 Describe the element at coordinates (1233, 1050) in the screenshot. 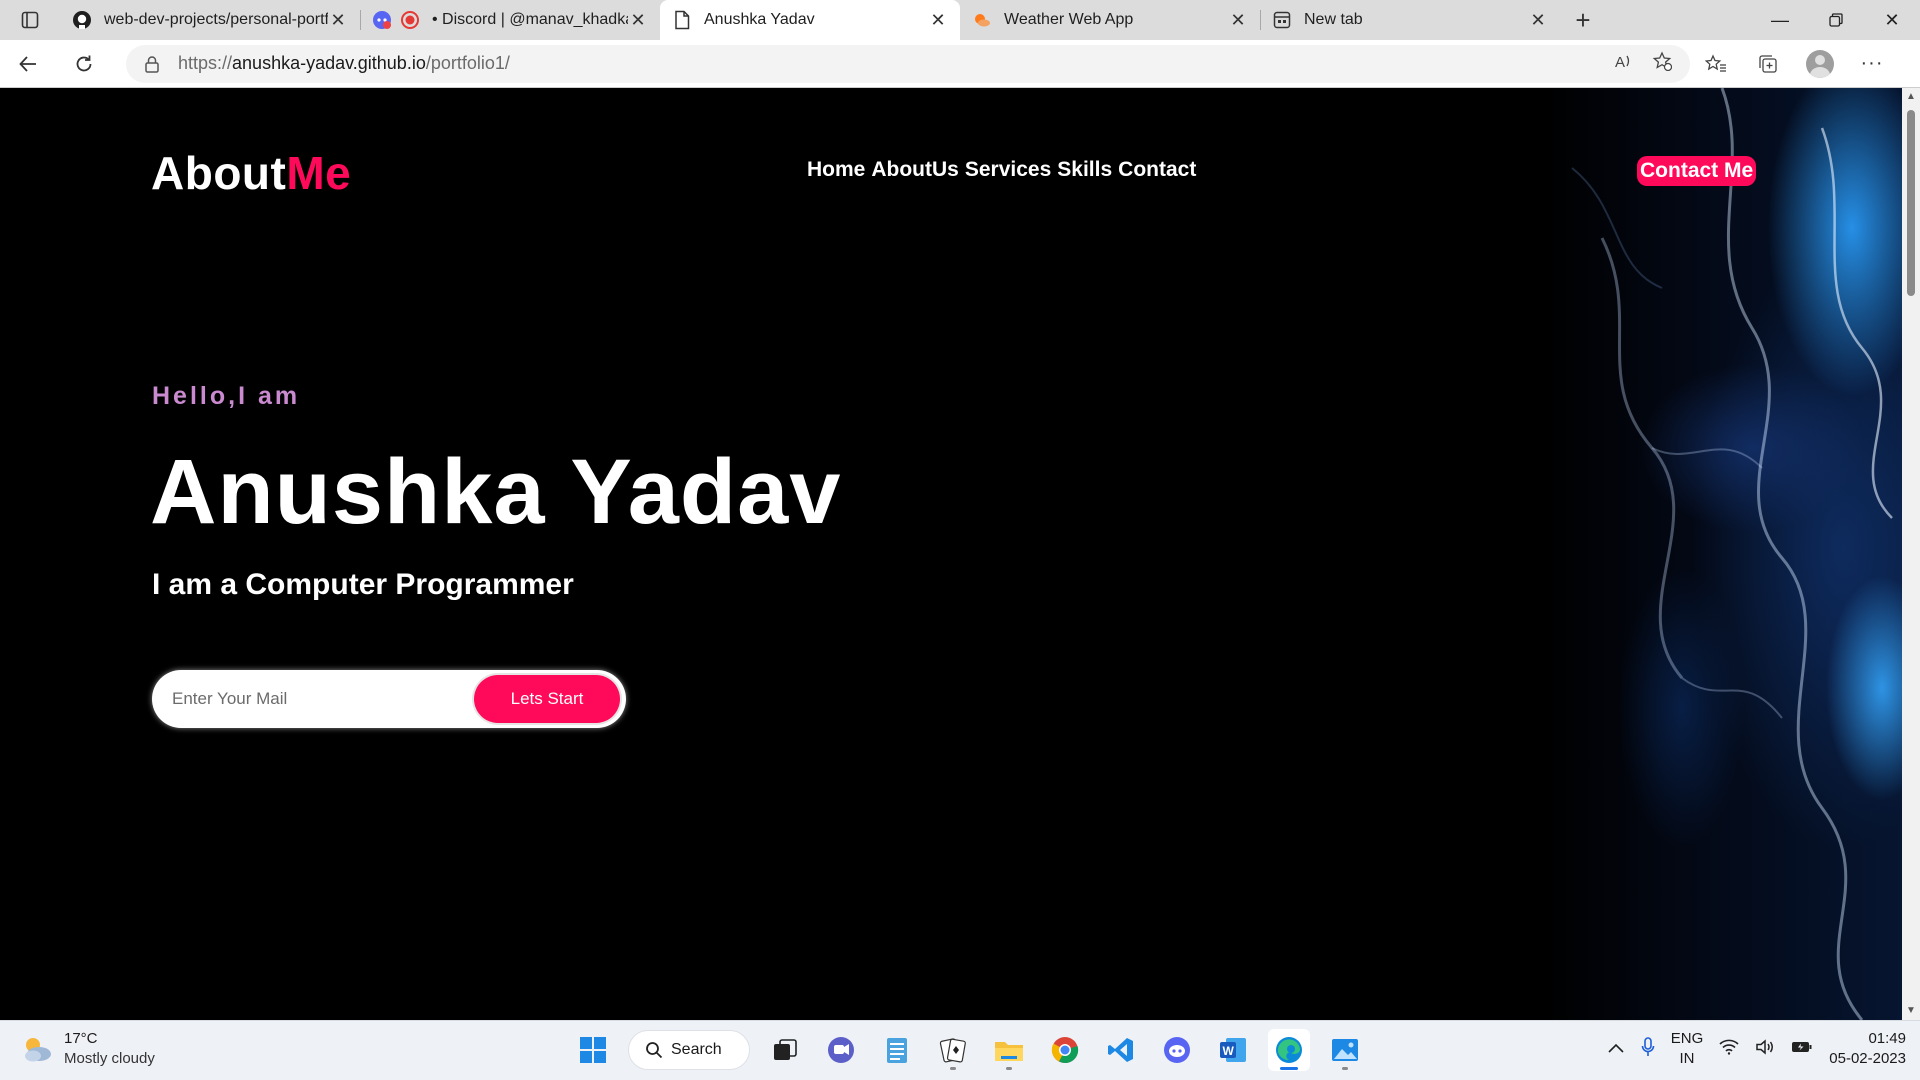

I see `word-button: W` at that location.